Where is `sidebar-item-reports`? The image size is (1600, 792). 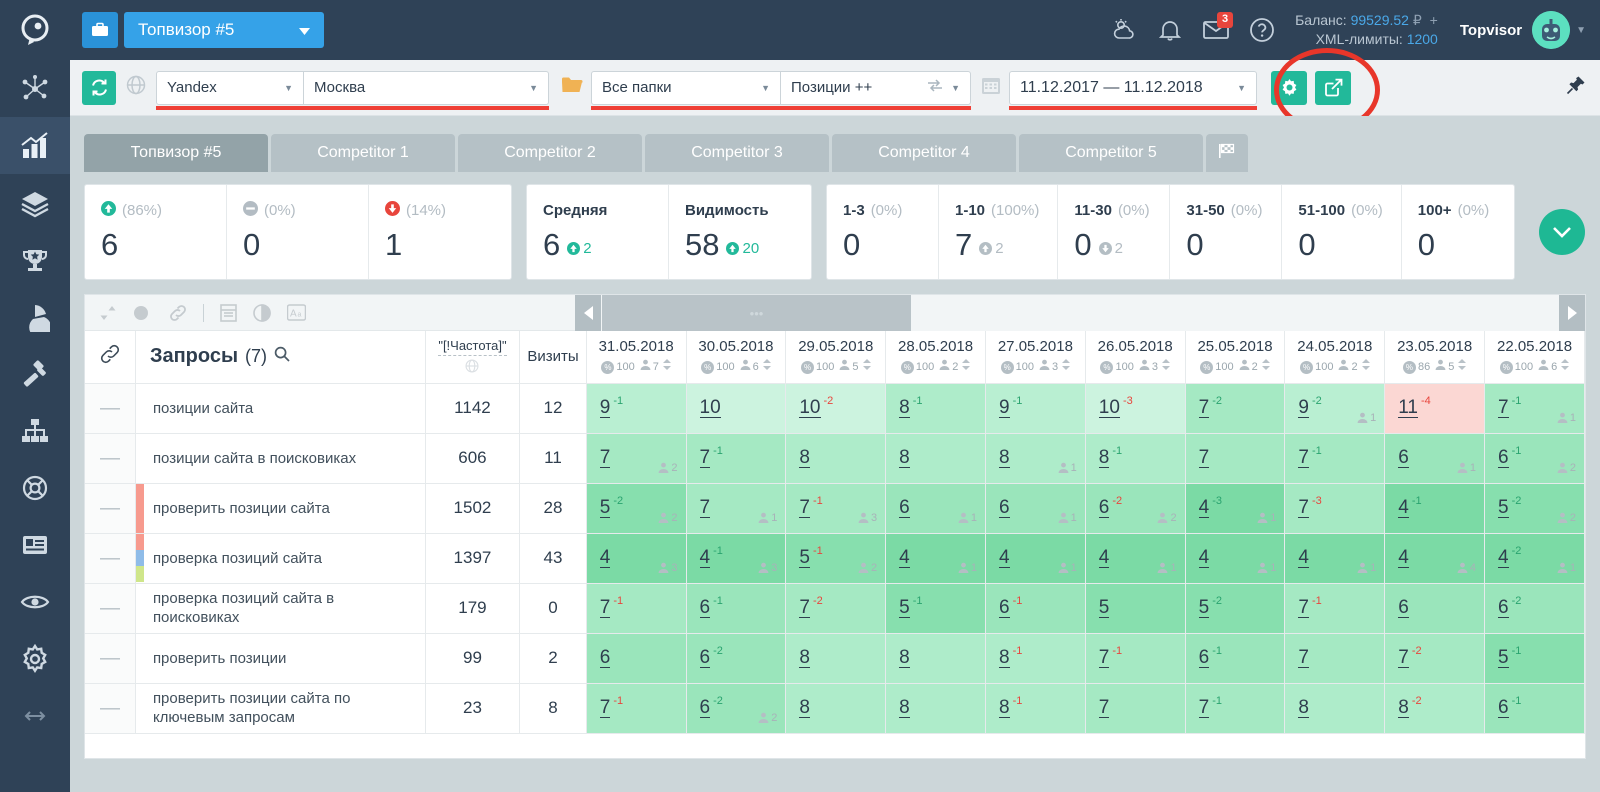
sidebar-item-reports is located at coordinates (35, 544).